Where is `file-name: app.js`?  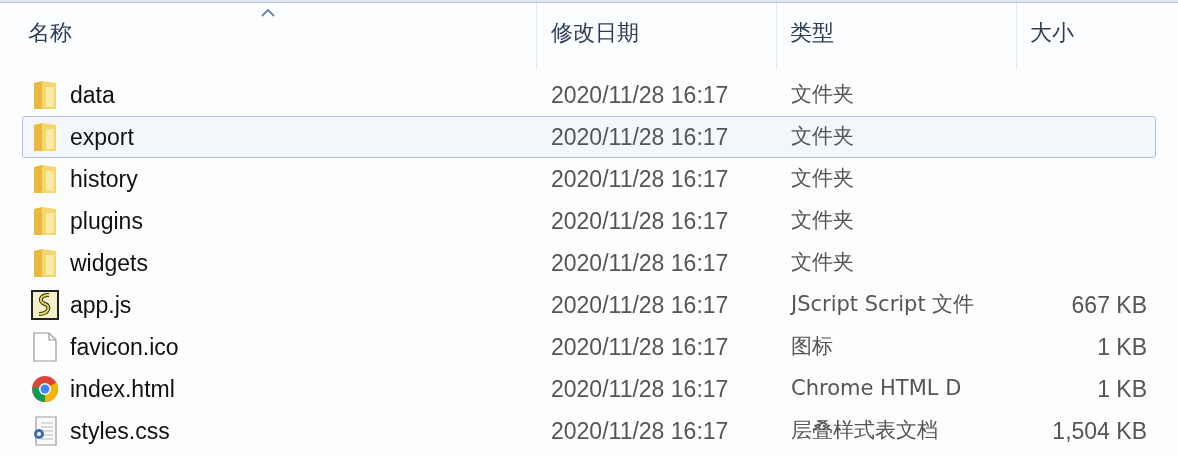 file-name: app.js is located at coordinates (101, 305).